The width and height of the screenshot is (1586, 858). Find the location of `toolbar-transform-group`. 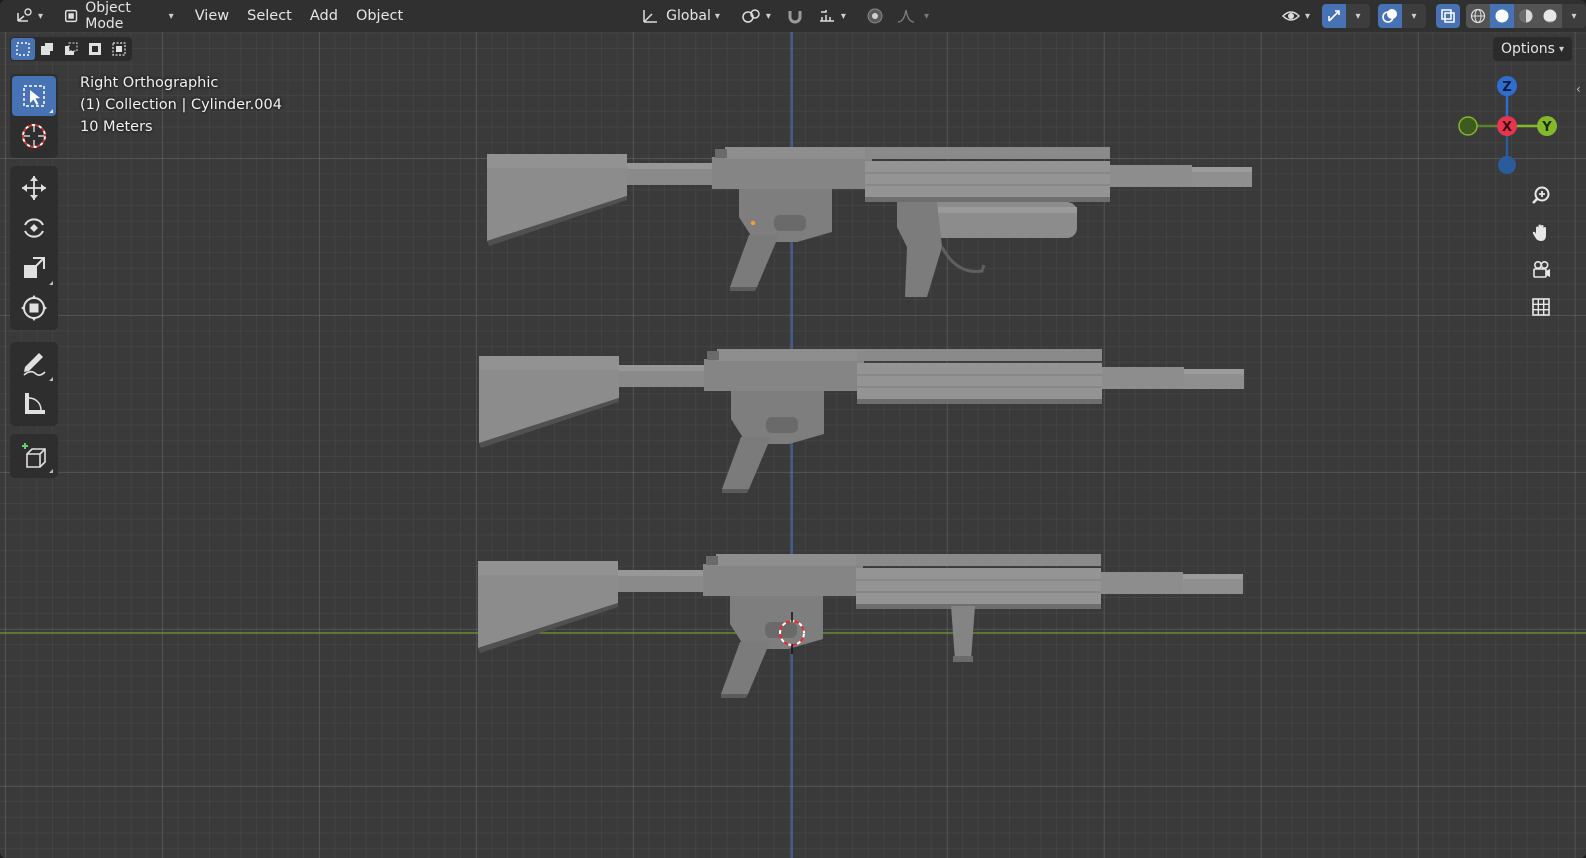

toolbar-transform-group is located at coordinates (34, 248).